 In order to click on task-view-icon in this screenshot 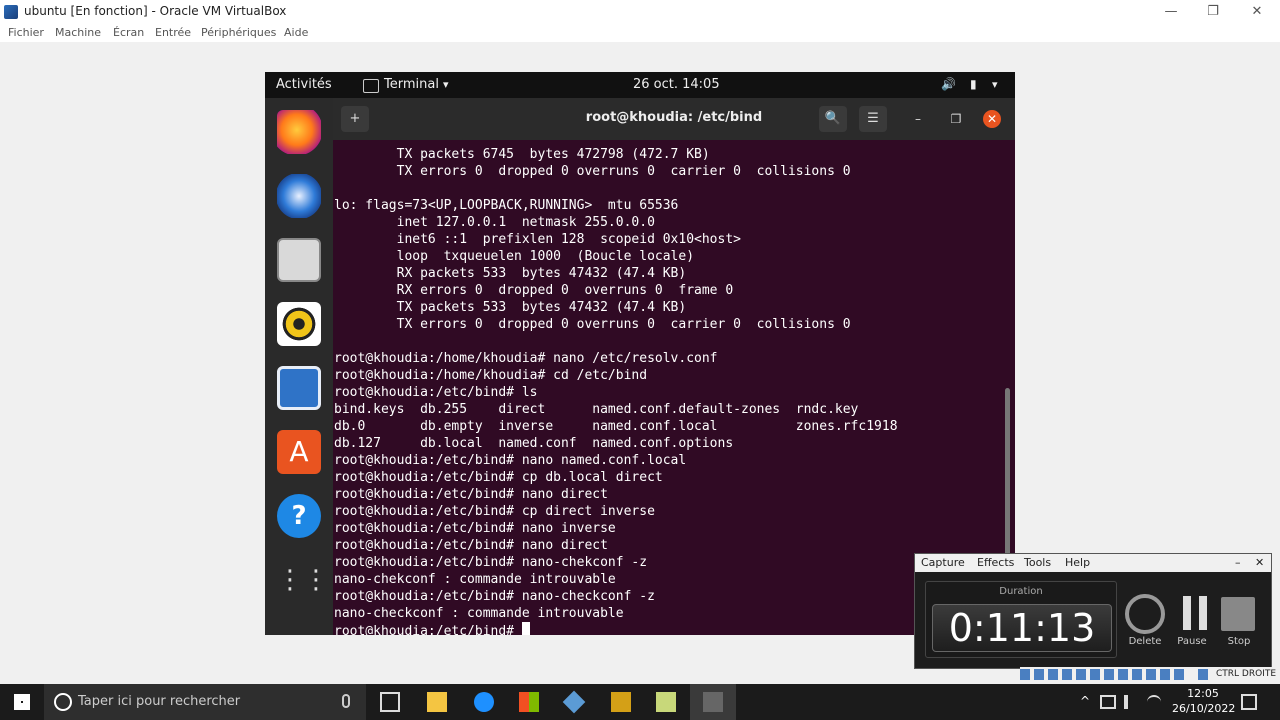, I will do `click(390, 702)`.